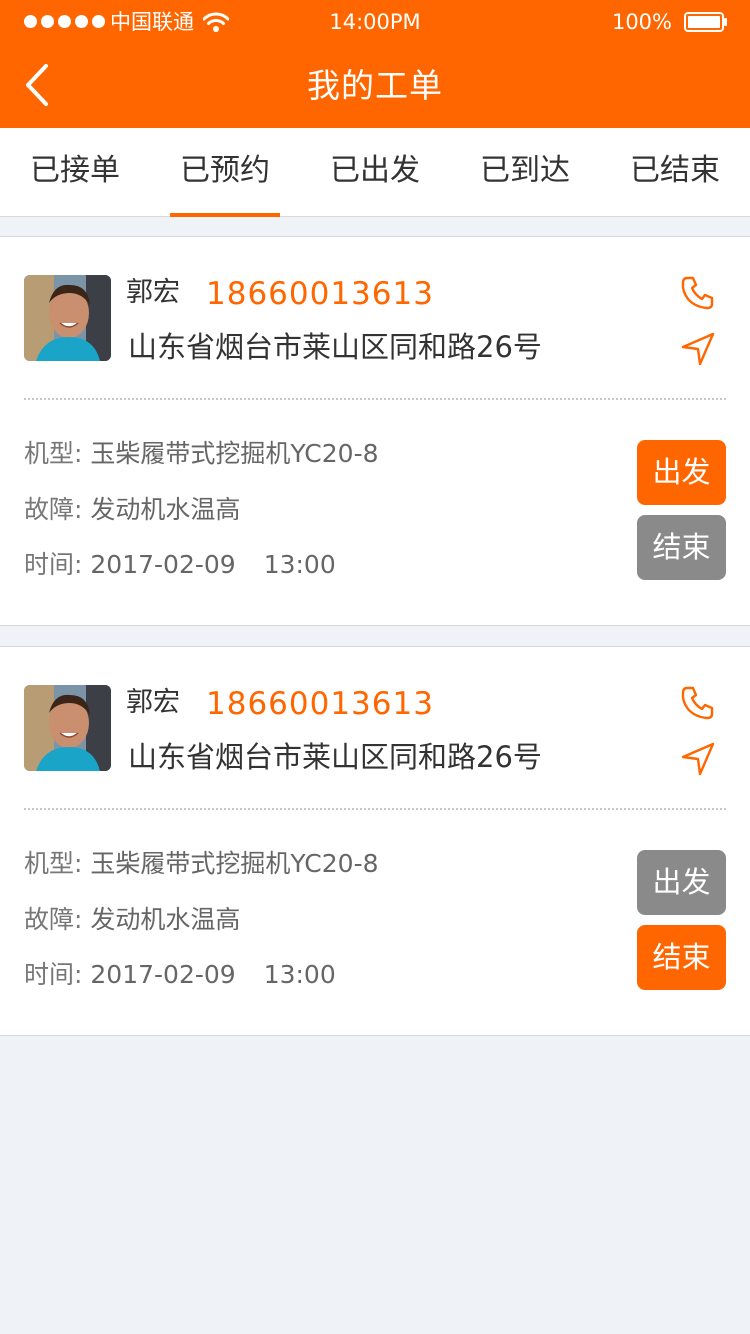 Image resolution: width=750 pixels, height=1334 pixels. I want to click on tab-departed: 已出发, so click(375, 172).